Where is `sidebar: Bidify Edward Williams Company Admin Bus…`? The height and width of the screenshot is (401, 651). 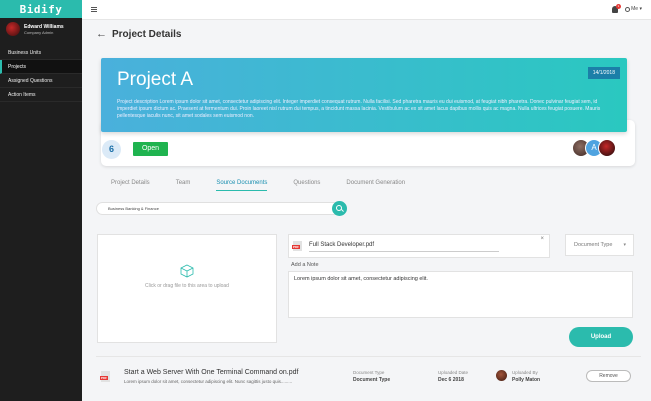
sidebar: Bidify Edward Williams Company Admin Bus… is located at coordinates (41, 200).